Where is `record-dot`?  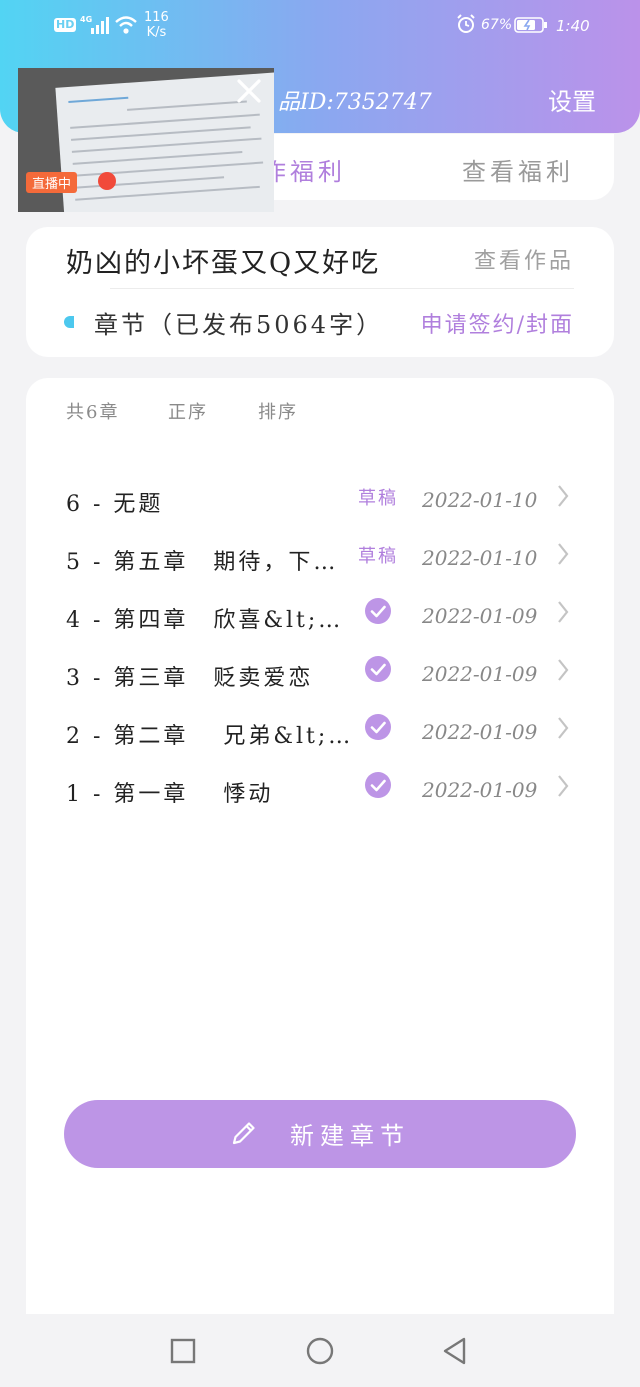
record-dot is located at coordinates (107, 181).